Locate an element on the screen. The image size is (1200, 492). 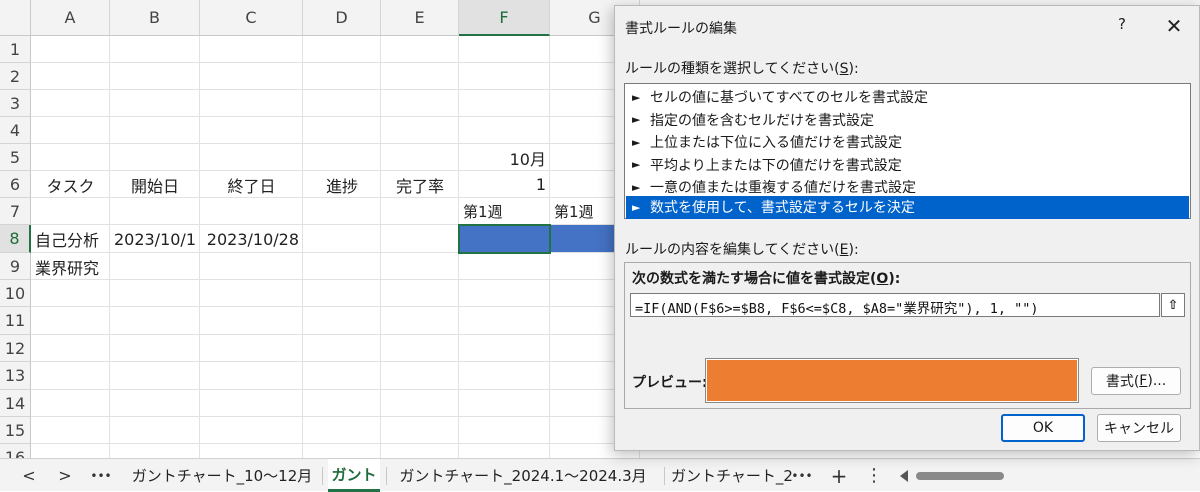
row-header-7: 7 is located at coordinates (15, 211).